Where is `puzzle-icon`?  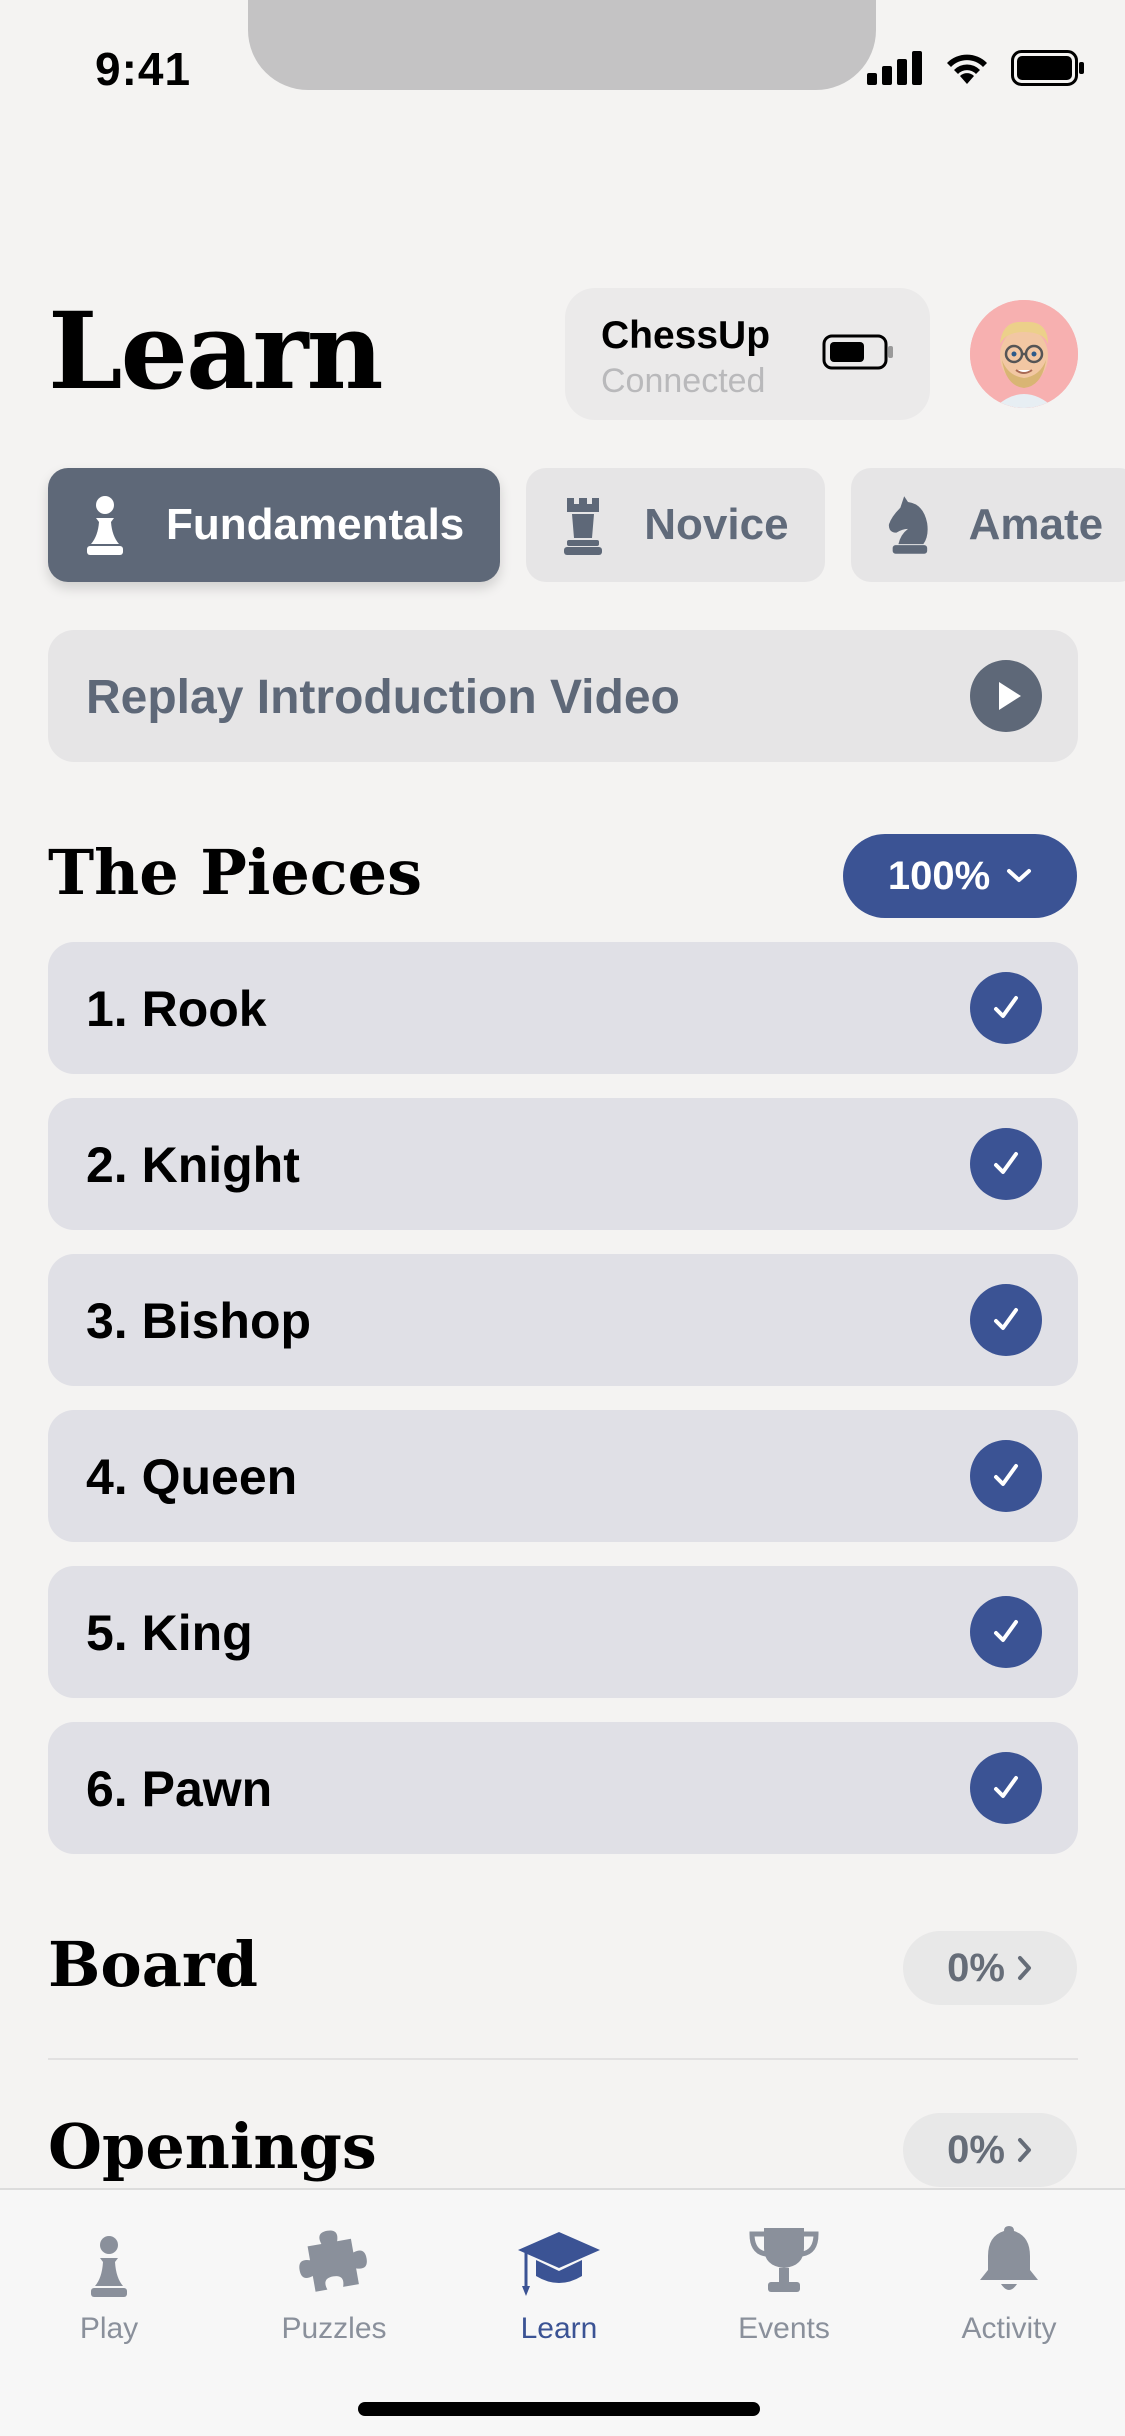
puzzle-icon is located at coordinates (334, 2253).